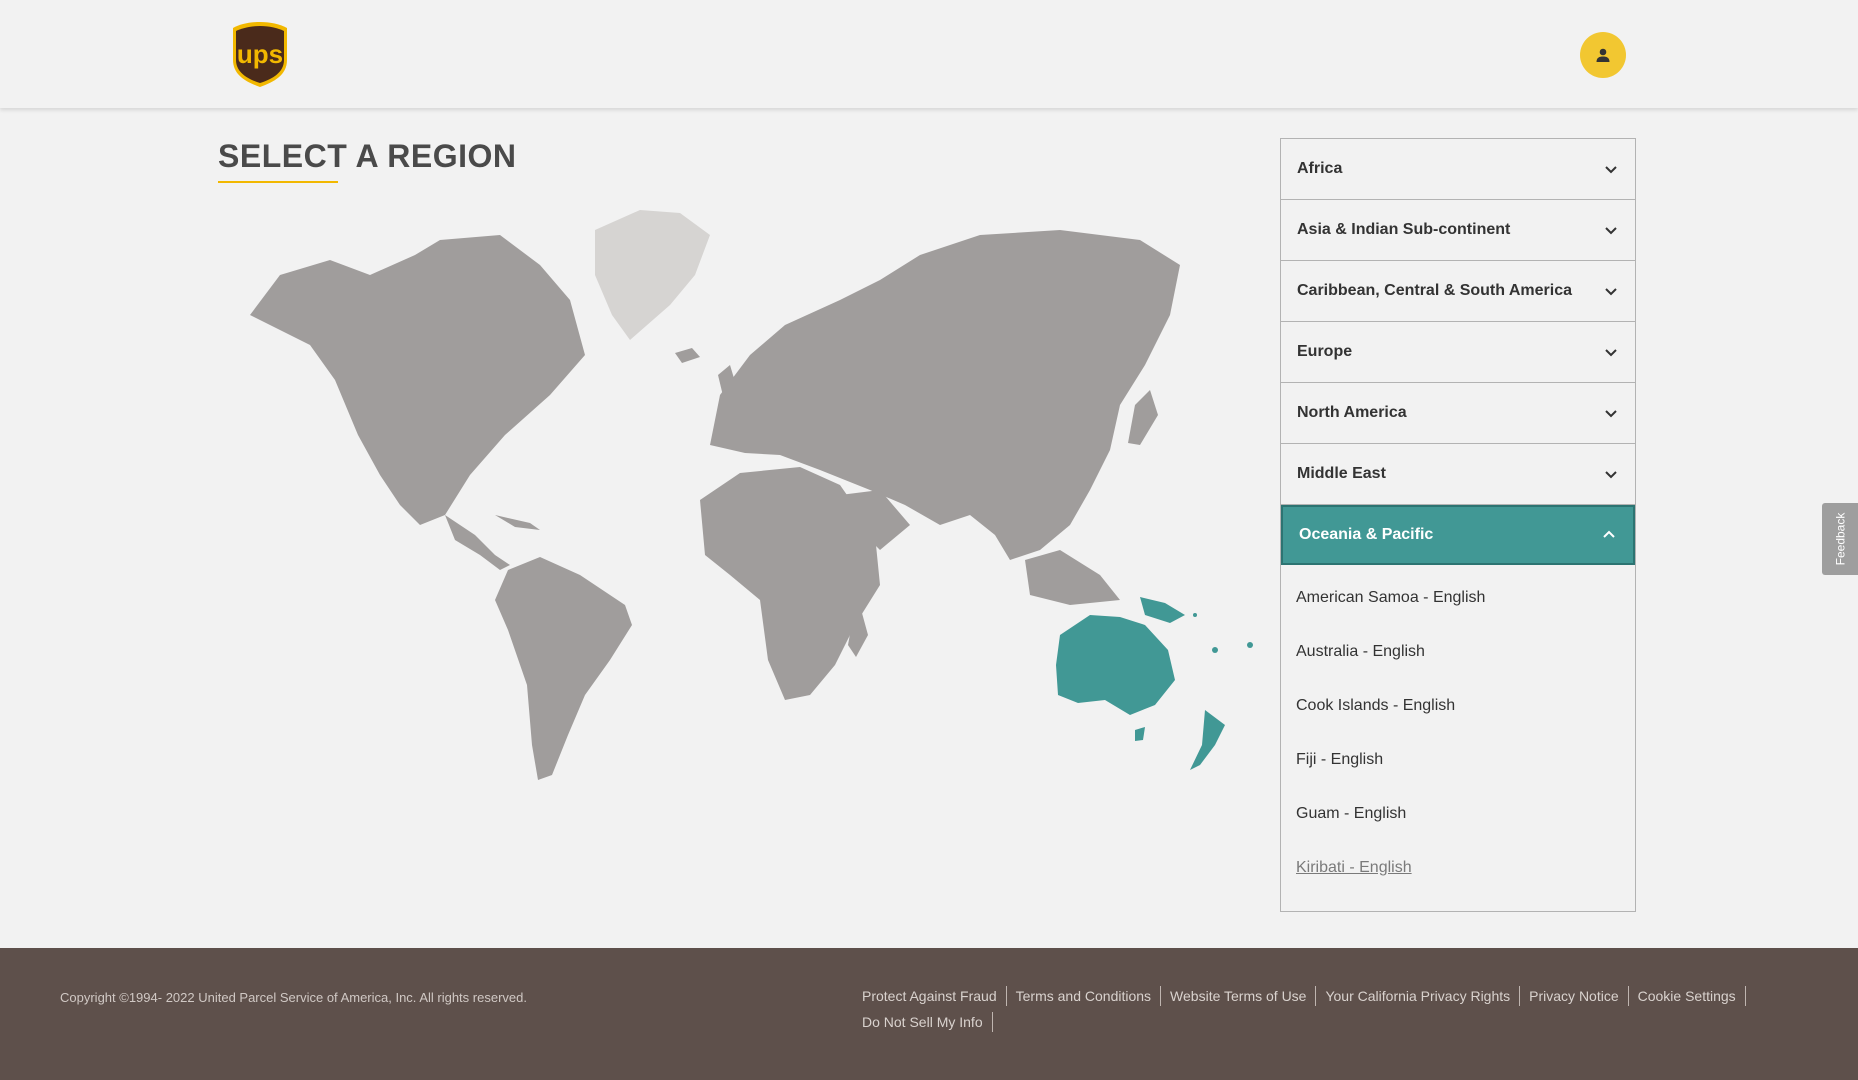  What do you see at coordinates (1687, 996) in the screenshot?
I see `footer-link-cookie-settings: Cookie Settings` at bounding box center [1687, 996].